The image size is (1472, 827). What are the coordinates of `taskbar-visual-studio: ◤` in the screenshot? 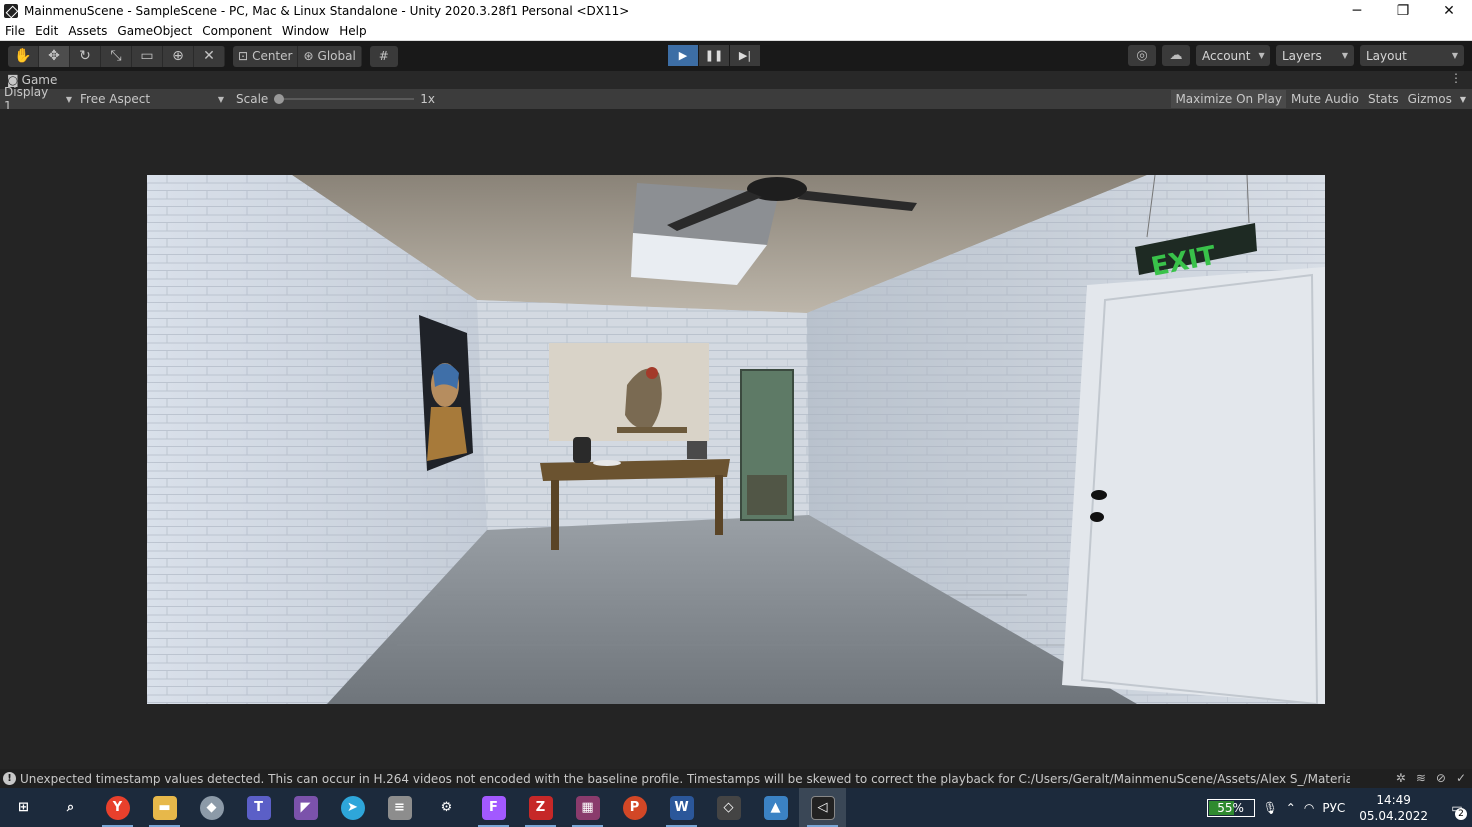 It's located at (305, 807).